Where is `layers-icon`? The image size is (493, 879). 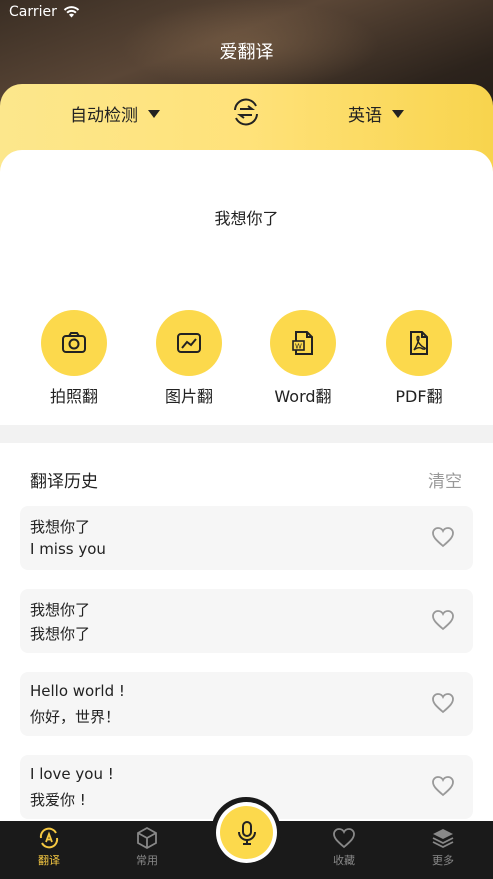 layers-icon is located at coordinates (443, 839).